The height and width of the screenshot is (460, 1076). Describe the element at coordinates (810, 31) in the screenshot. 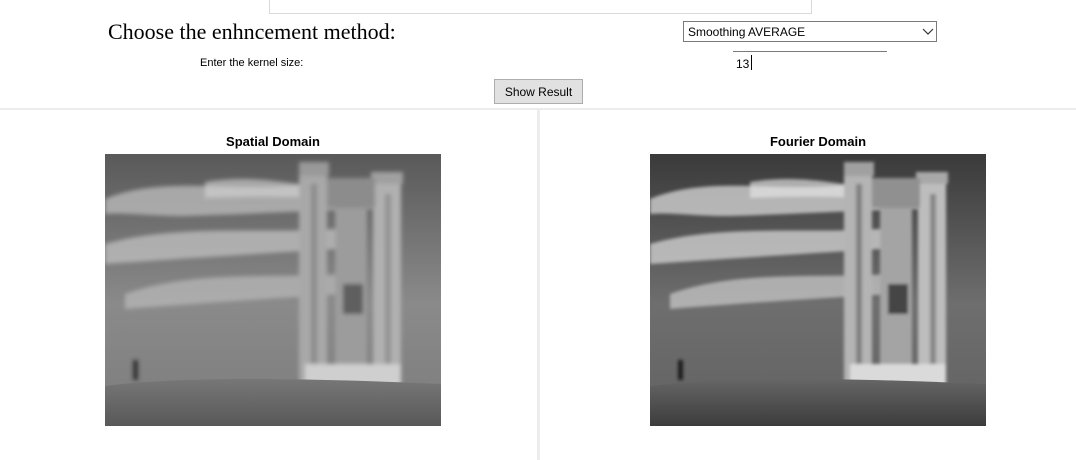

I see `method-select: Smoothing AVERAGE` at that location.